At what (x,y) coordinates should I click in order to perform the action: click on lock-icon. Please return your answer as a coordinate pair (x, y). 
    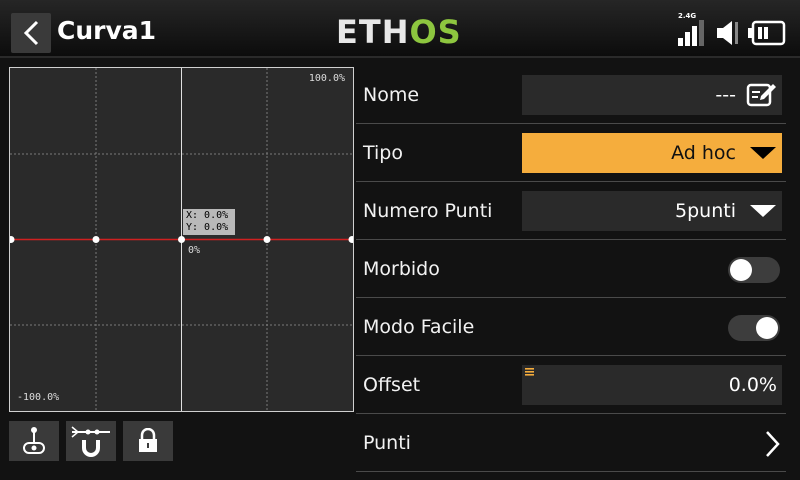
    Looking at the image, I should click on (148, 440).